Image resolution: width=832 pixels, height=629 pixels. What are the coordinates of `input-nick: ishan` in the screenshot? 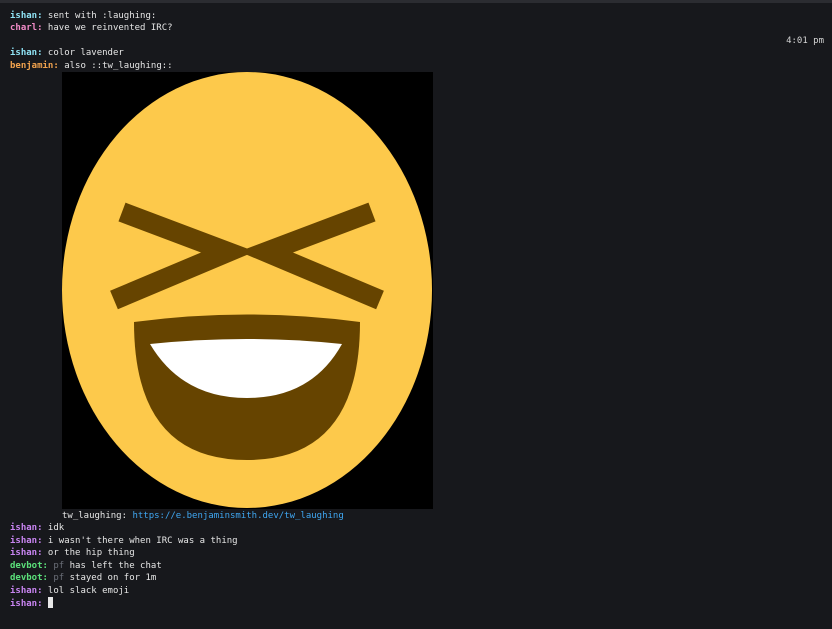 It's located at (24, 604).